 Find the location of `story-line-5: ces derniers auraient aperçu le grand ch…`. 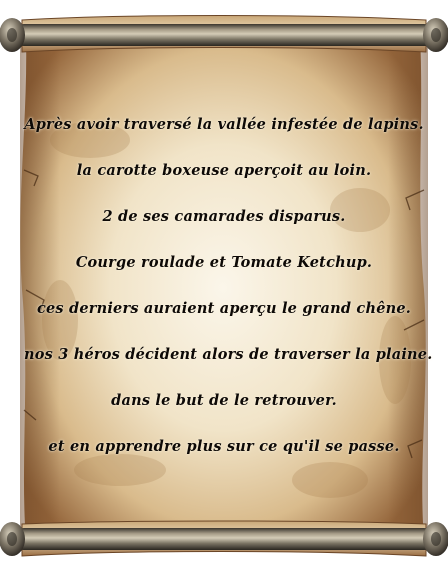

story-line-5: ces derniers auraient aperçu le grand ch… is located at coordinates (224, 308).